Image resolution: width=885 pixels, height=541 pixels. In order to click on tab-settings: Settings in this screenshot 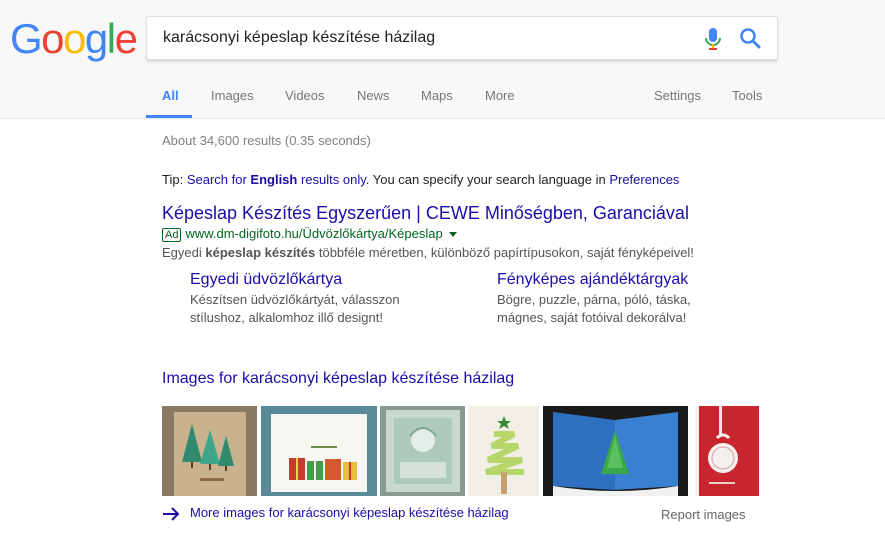, I will do `click(677, 95)`.